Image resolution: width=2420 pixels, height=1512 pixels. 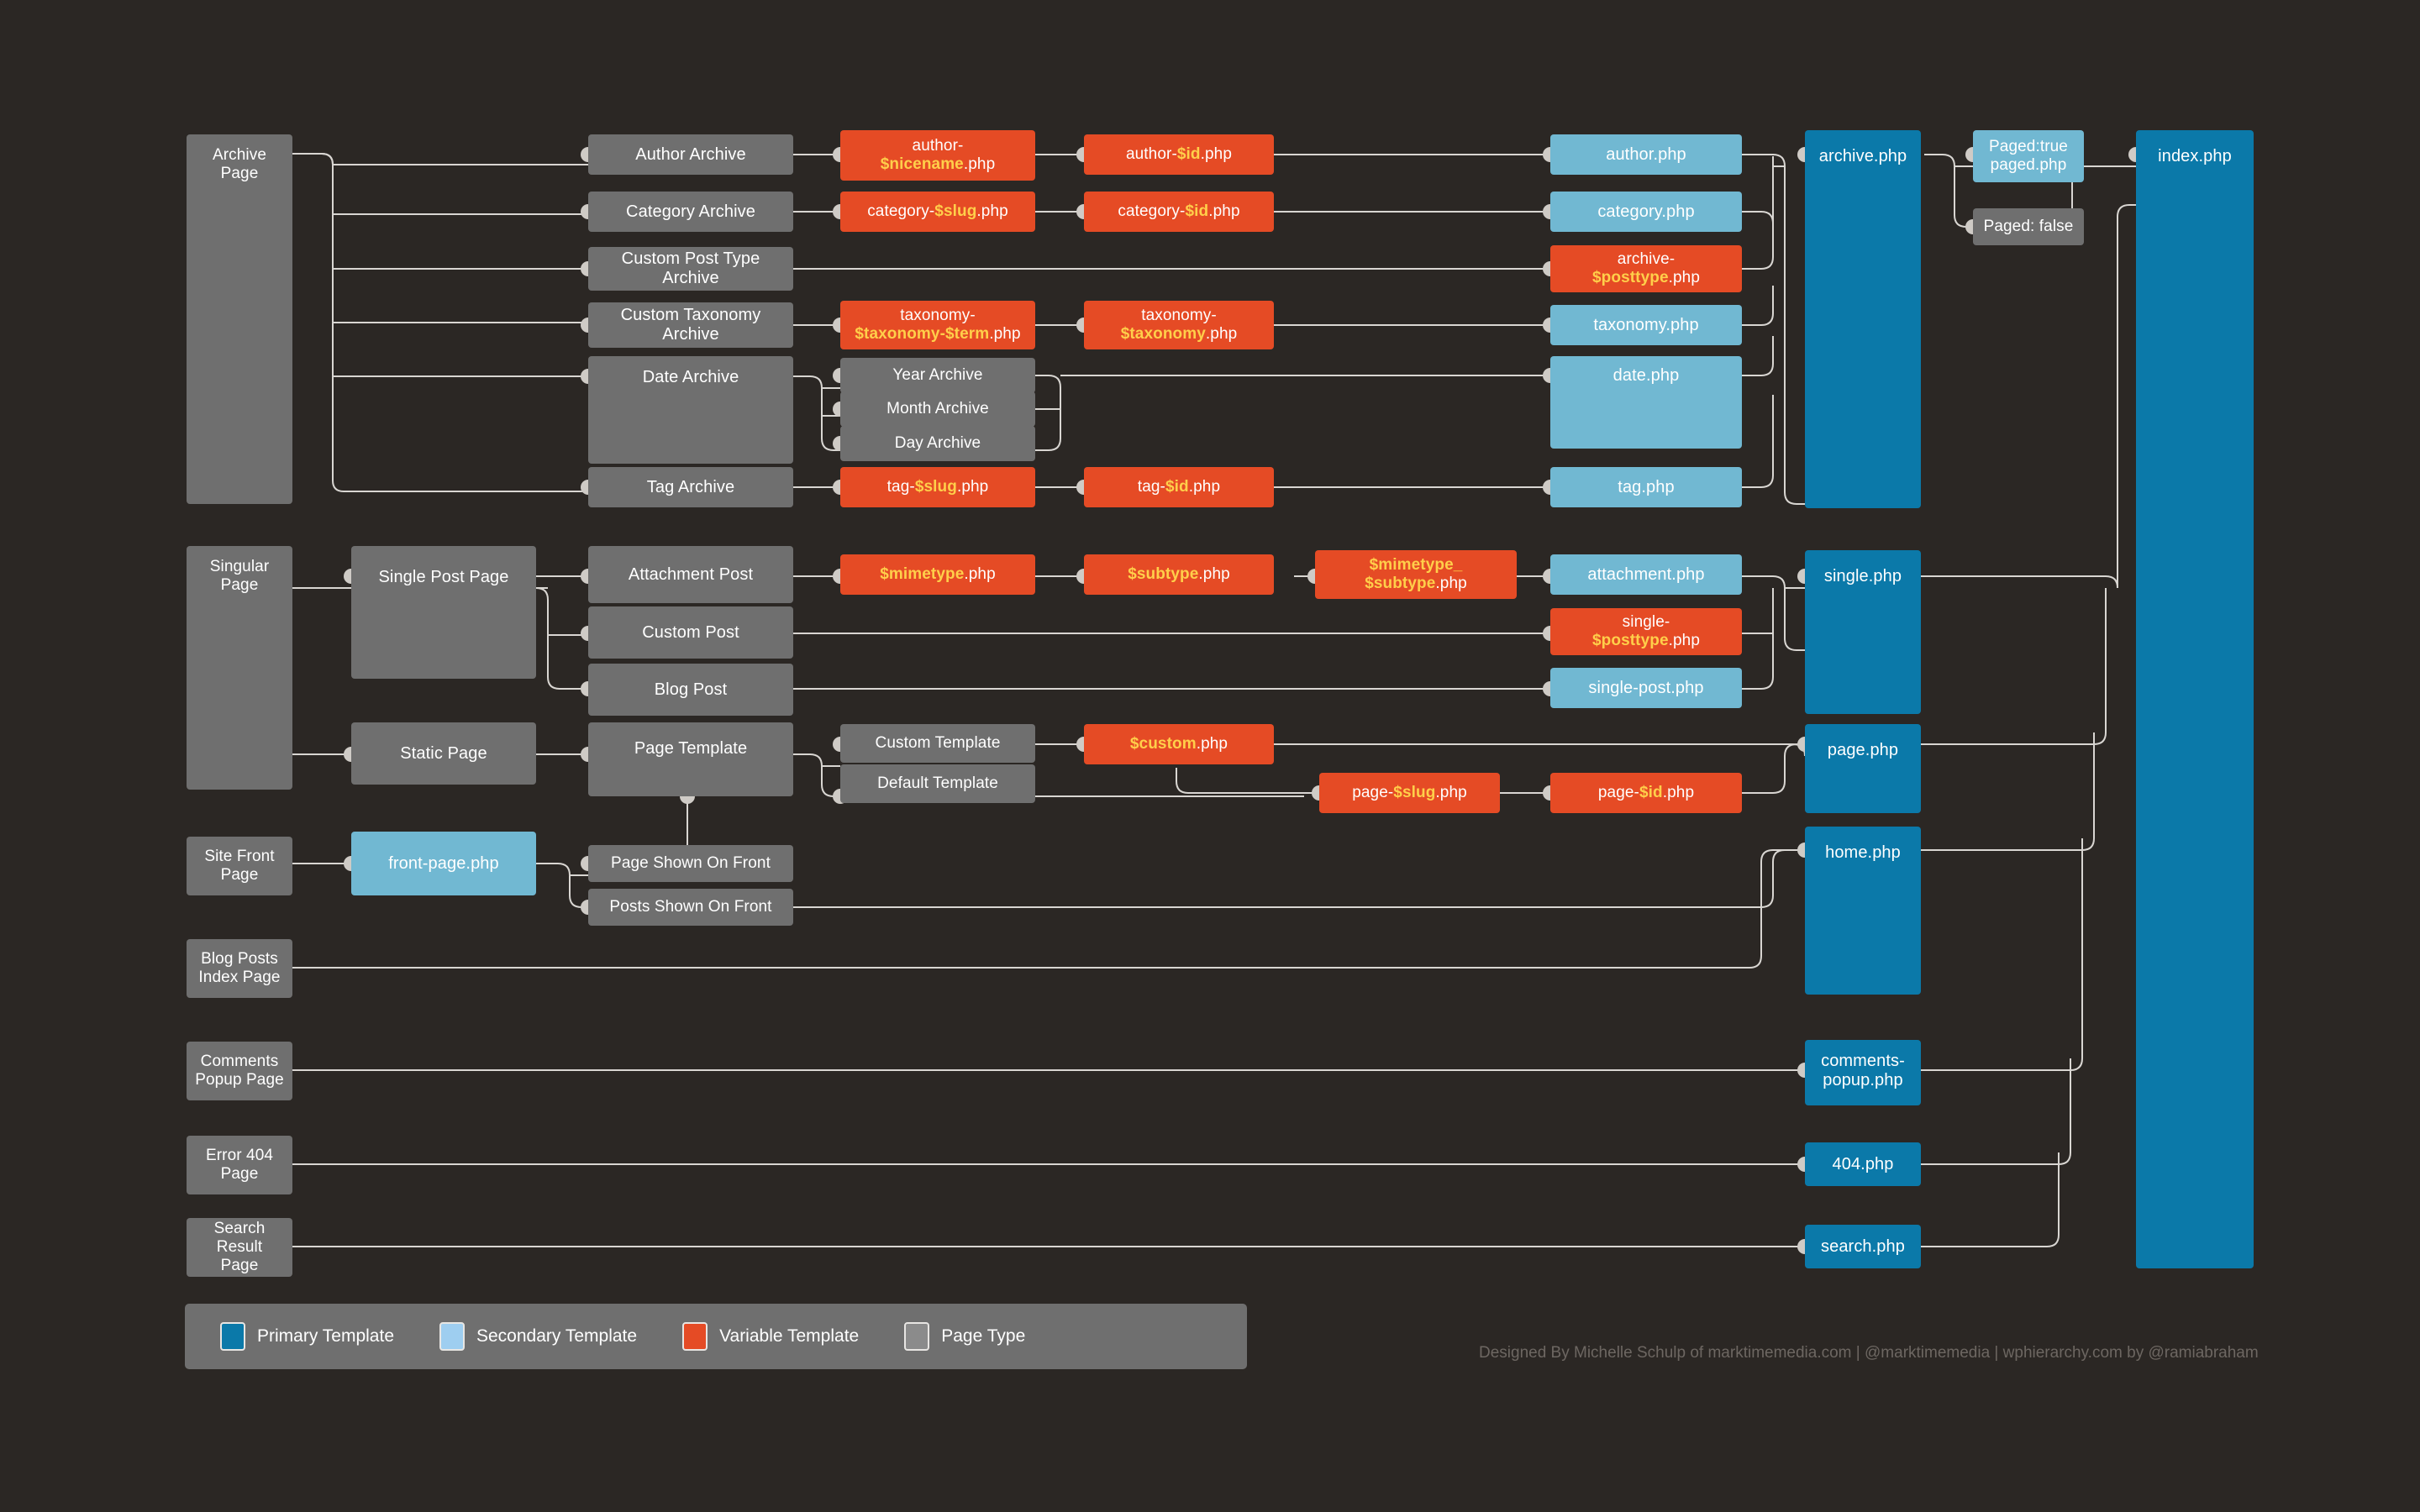 What do you see at coordinates (240, 319) in the screenshot?
I see `node-archive-page: Archive Page` at bounding box center [240, 319].